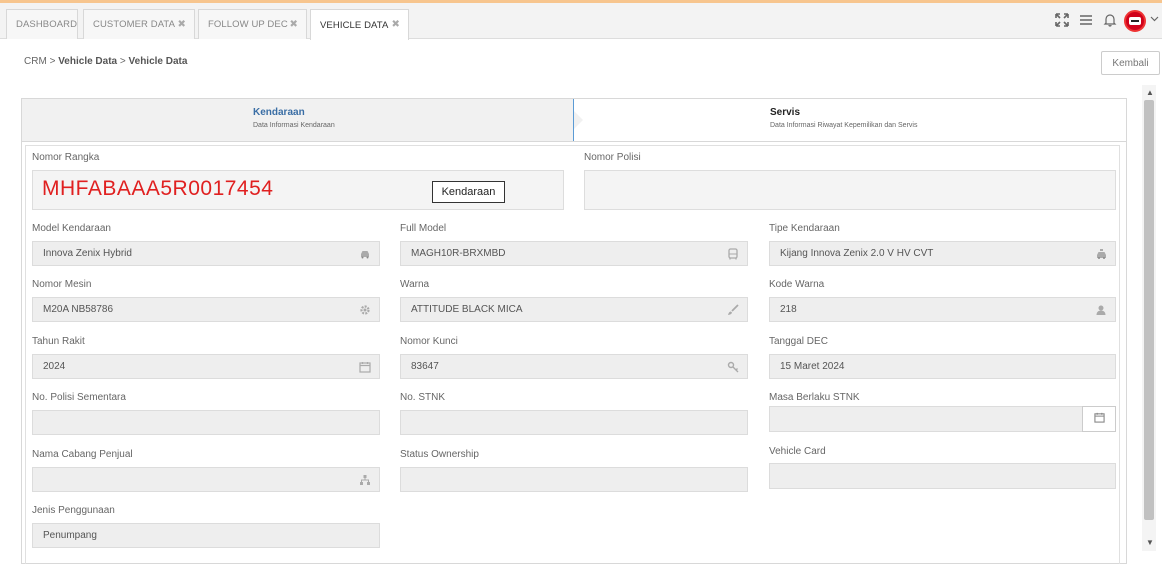 This screenshot has height=564, width=1162. Describe the element at coordinates (812, 366) in the screenshot. I see `tanggal-dec-value: 15 Maret 2024` at that location.